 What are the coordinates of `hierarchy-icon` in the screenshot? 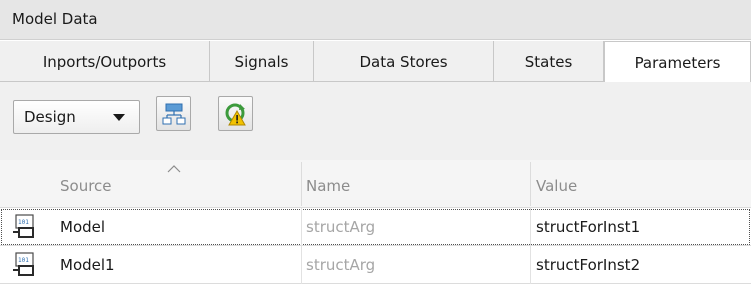 It's located at (174, 114).